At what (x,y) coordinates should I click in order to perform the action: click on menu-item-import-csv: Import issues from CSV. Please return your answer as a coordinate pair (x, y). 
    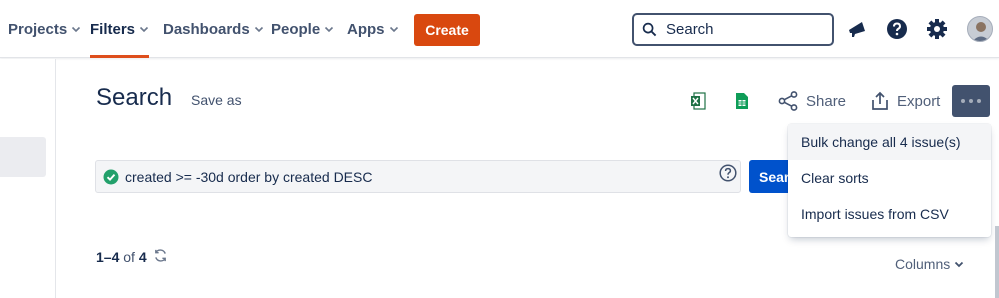
    Looking at the image, I should click on (889, 214).